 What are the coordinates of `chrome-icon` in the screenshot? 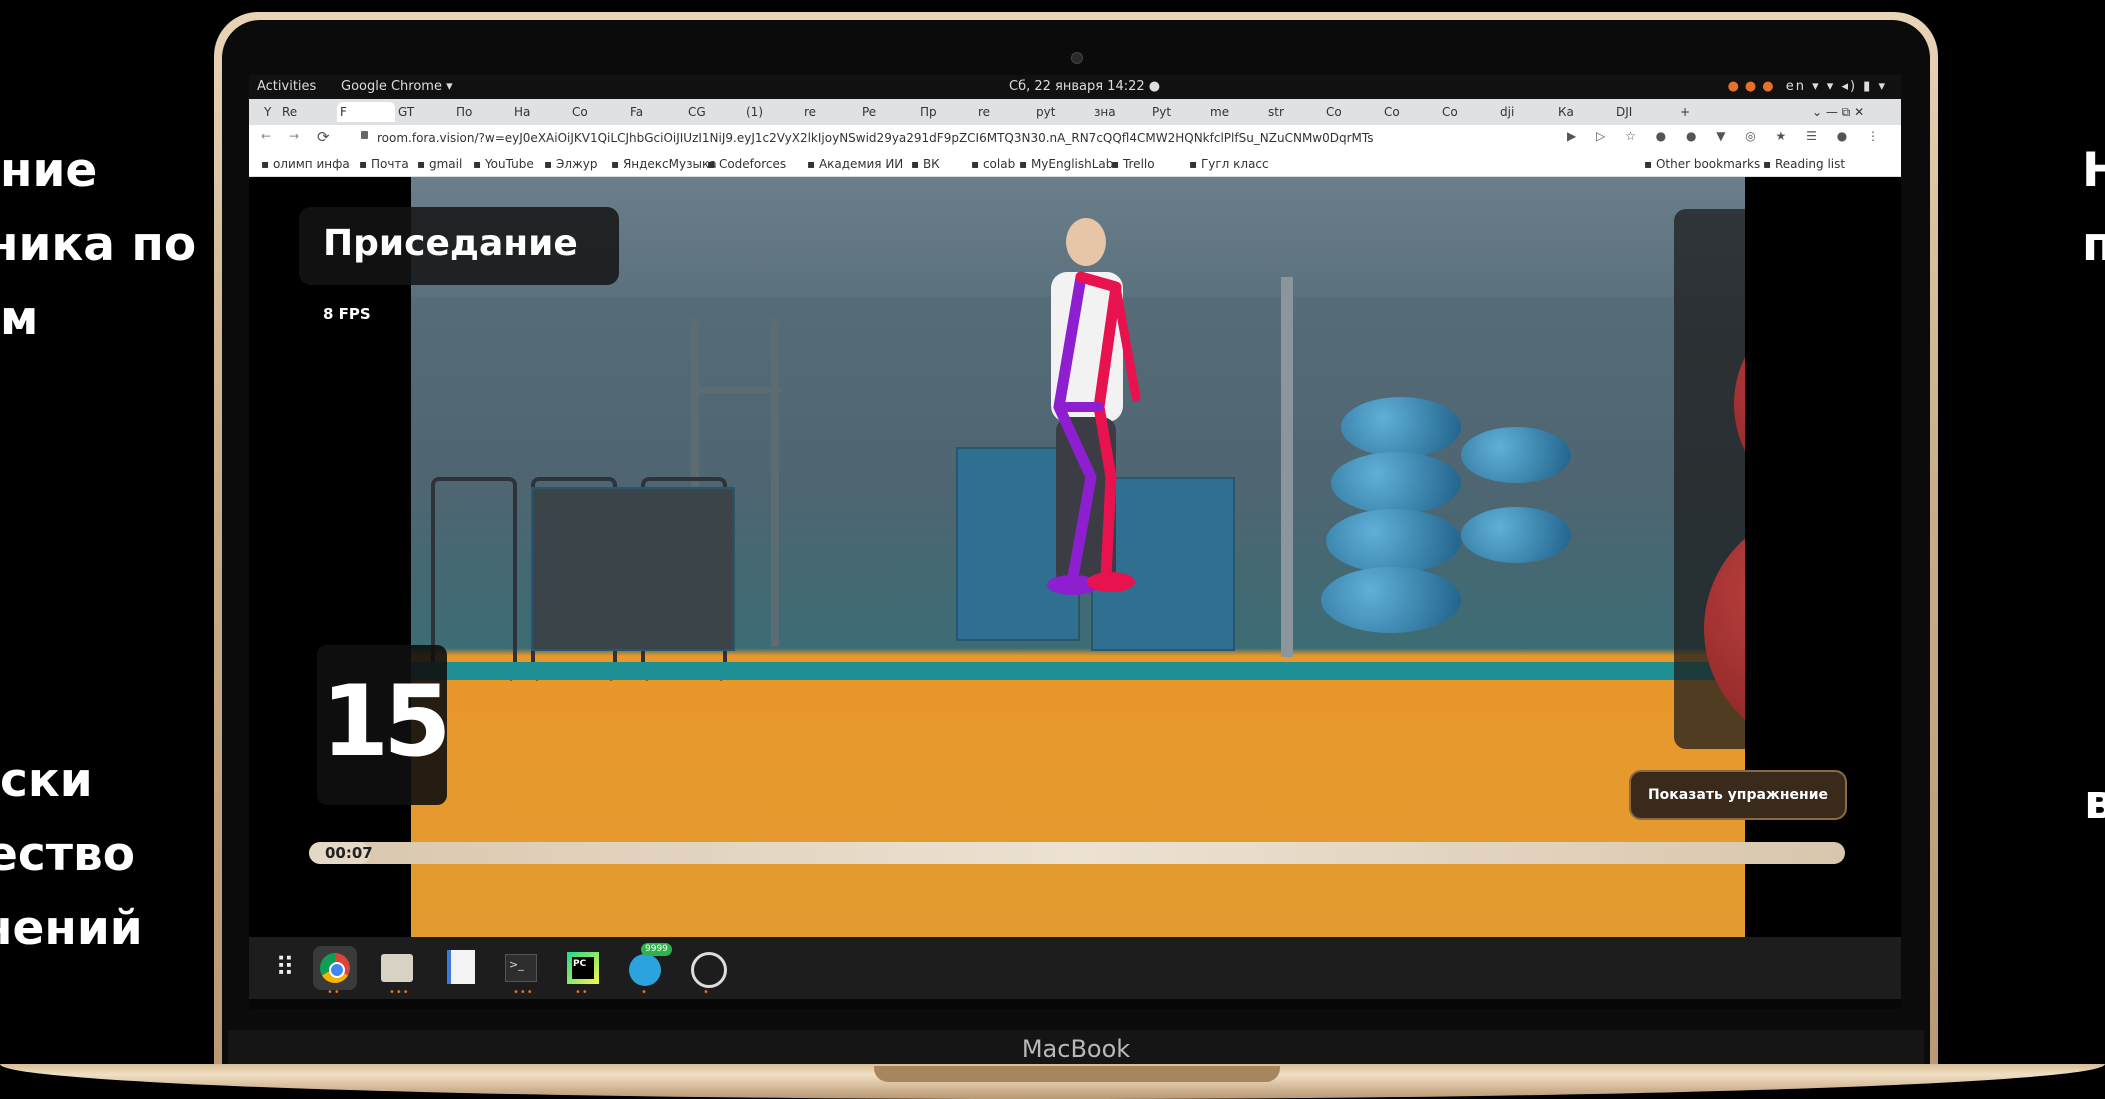 It's located at (335, 968).